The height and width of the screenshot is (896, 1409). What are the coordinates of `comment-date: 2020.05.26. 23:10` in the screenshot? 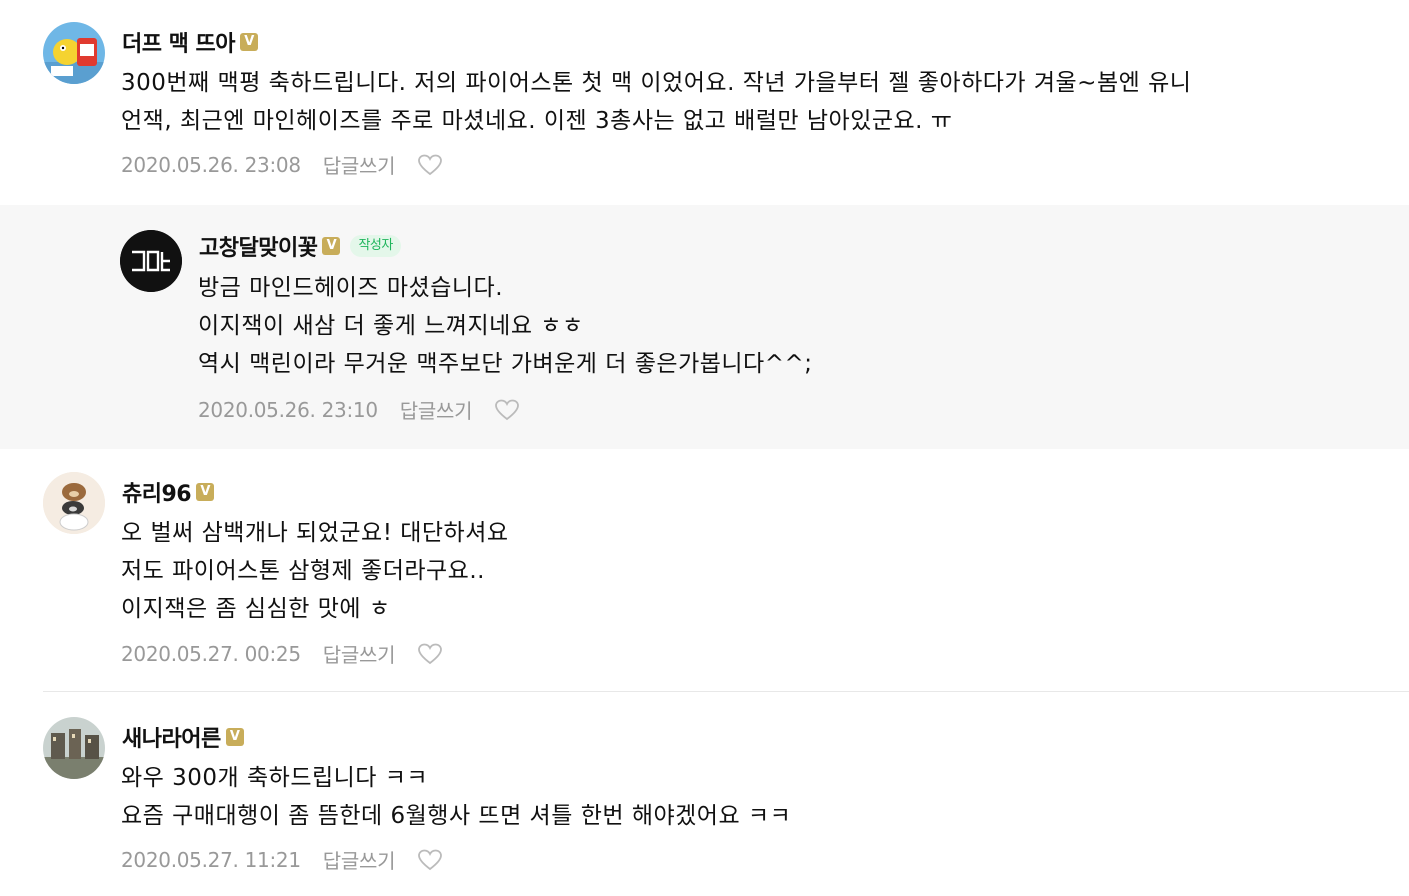 It's located at (288, 409).